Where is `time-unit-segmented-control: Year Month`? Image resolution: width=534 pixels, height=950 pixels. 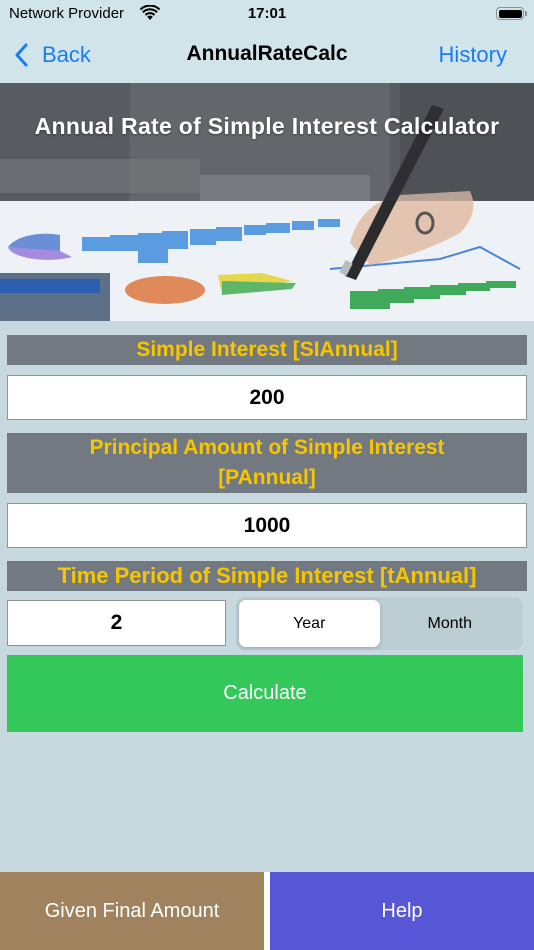 time-unit-segmented-control: Year Month is located at coordinates (379, 623).